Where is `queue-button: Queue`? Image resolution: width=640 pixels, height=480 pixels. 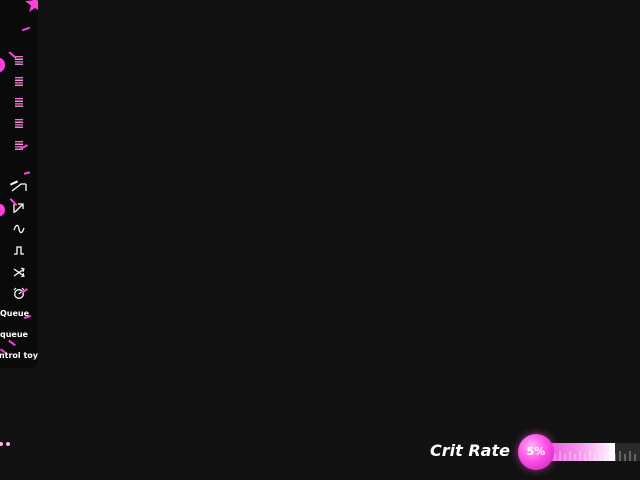 queue-button: Queue is located at coordinates (19, 314).